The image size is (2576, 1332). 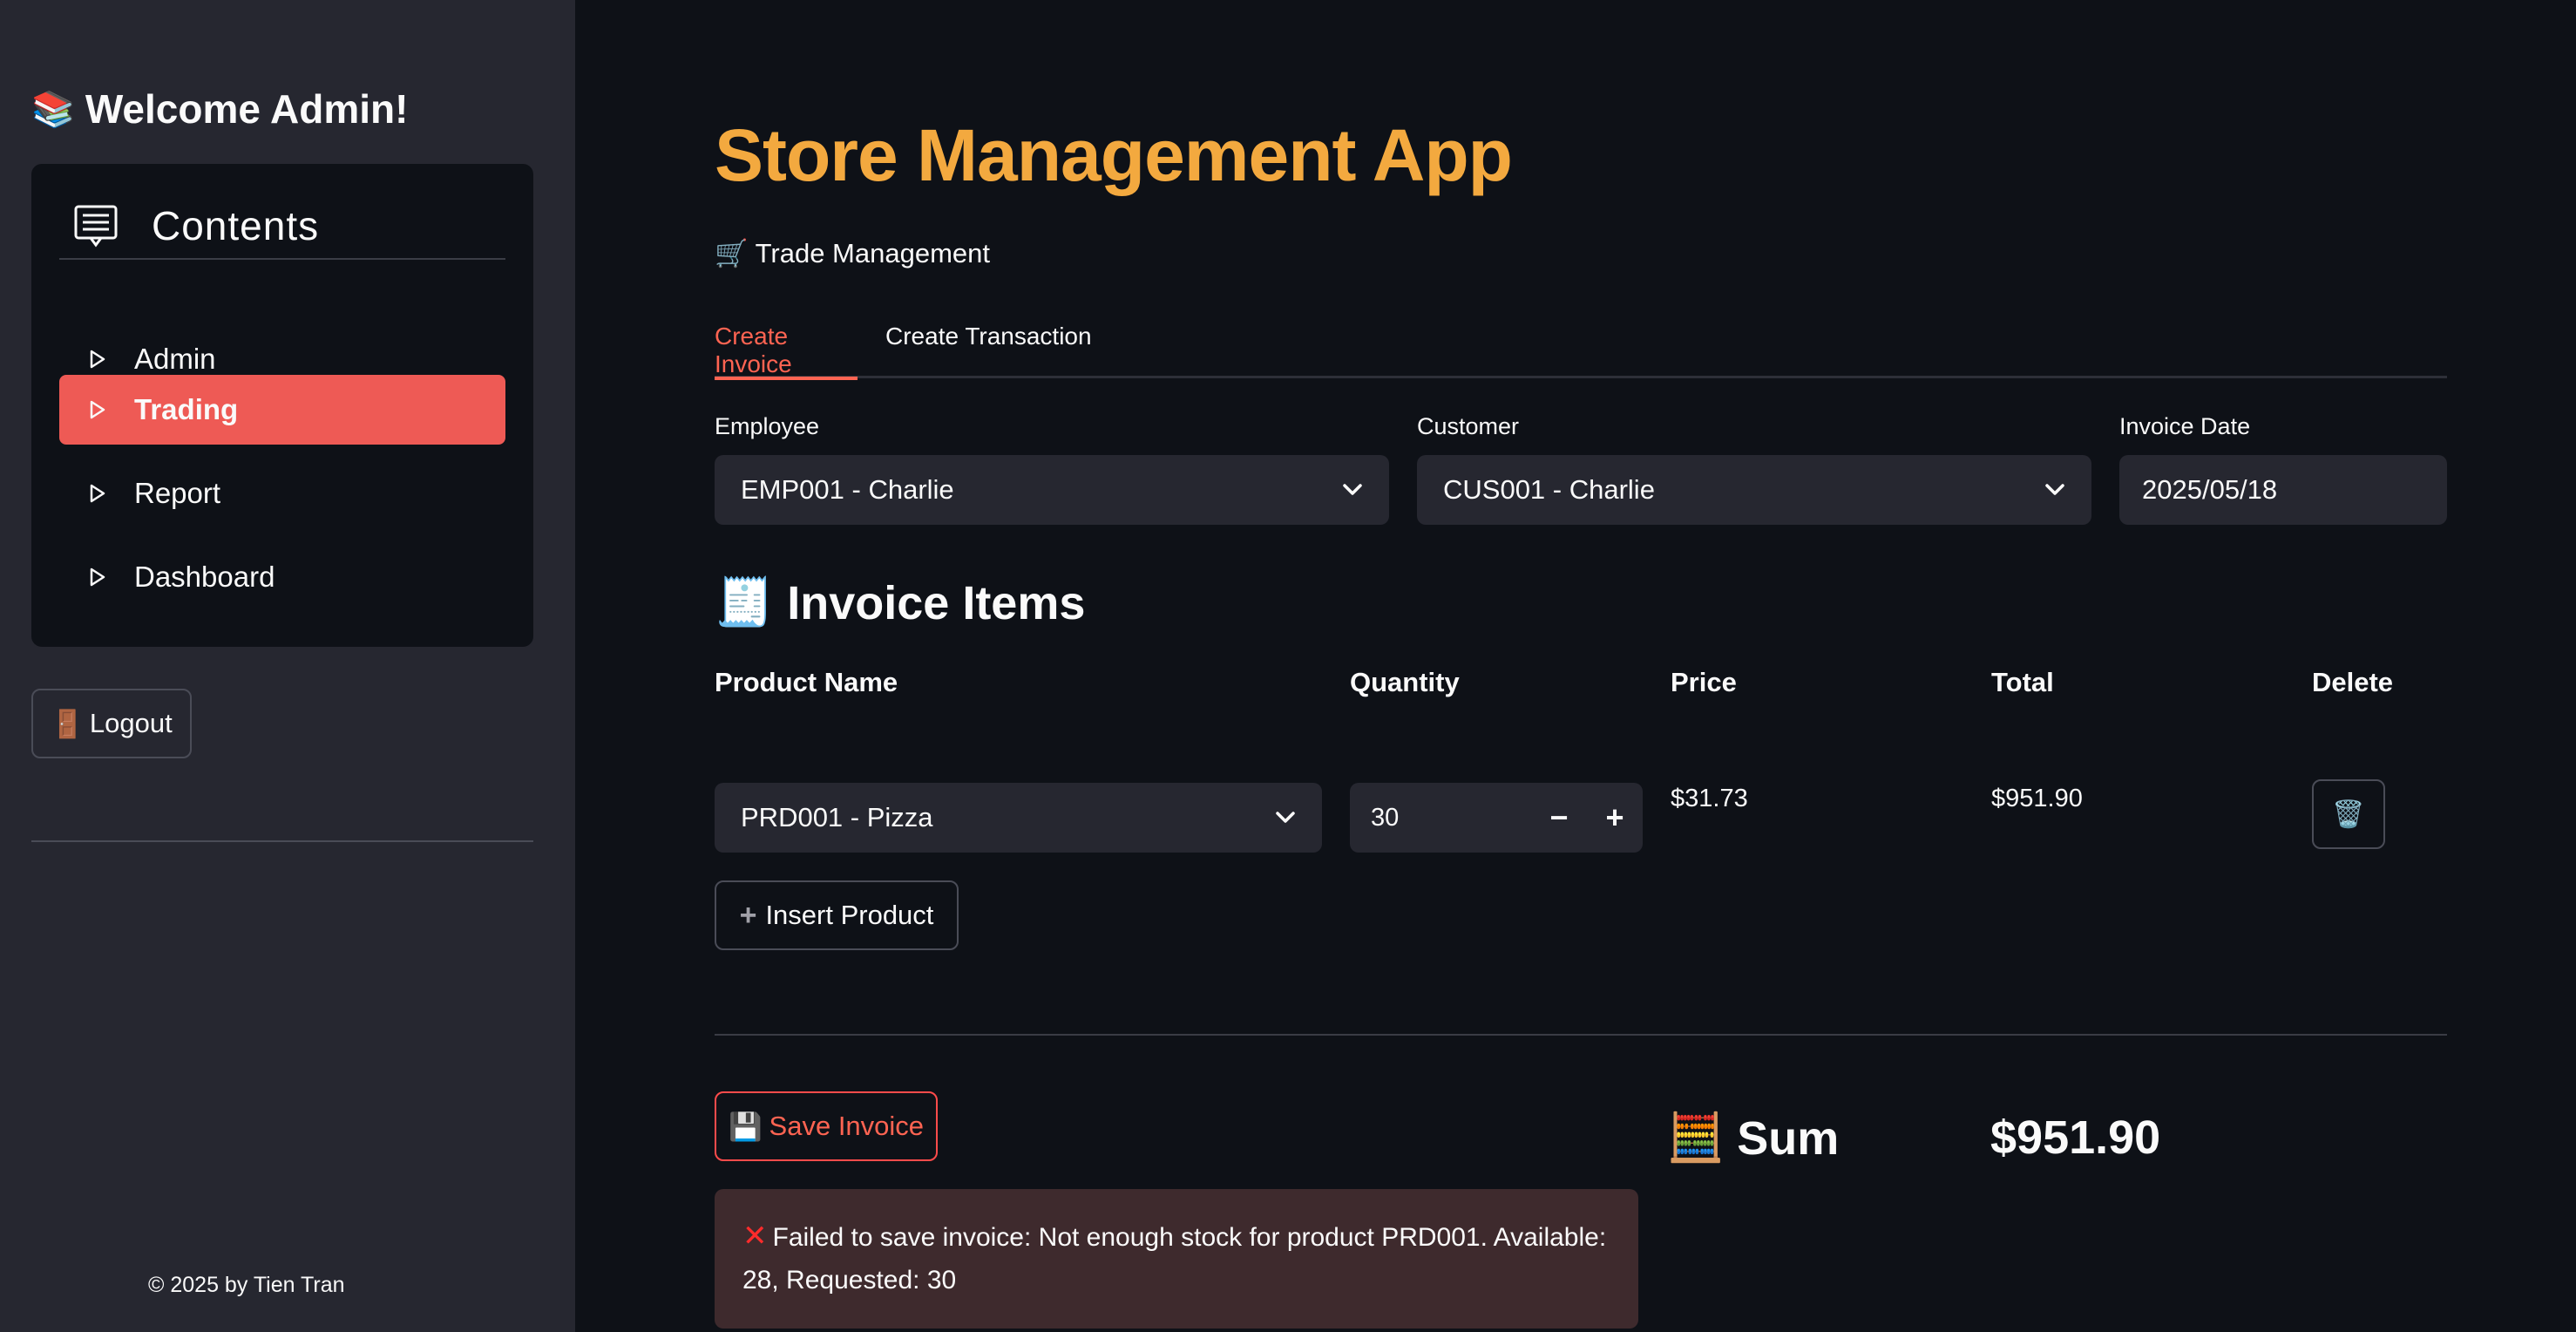 What do you see at coordinates (1704, 682) in the screenshot?
I see `column-header-price: Price` at bounding box center [1704, 682].